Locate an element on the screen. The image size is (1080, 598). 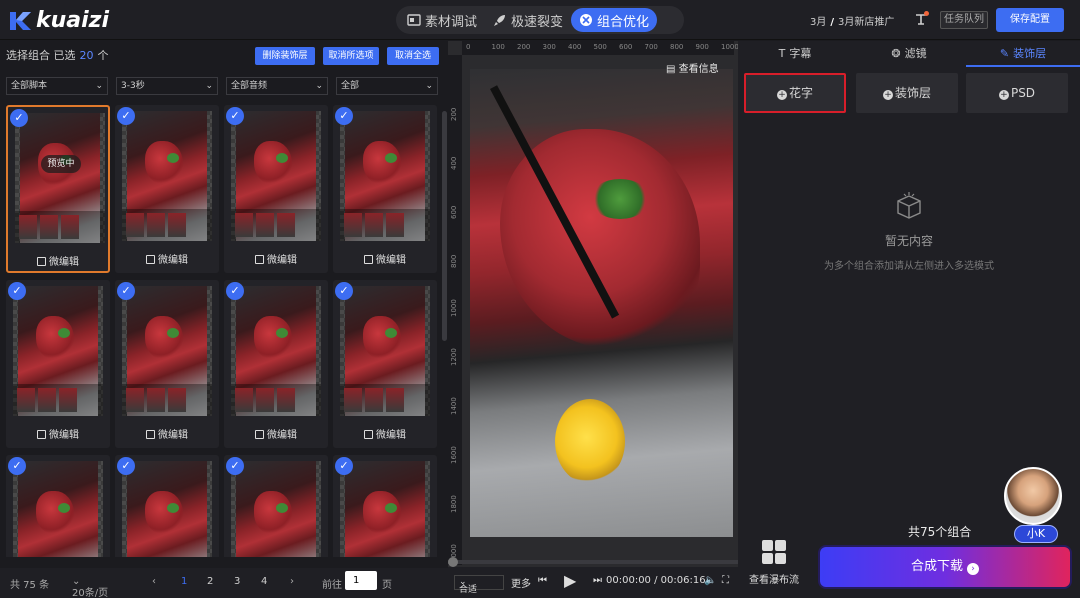
pin-icon is located at coordinates (921, 19).